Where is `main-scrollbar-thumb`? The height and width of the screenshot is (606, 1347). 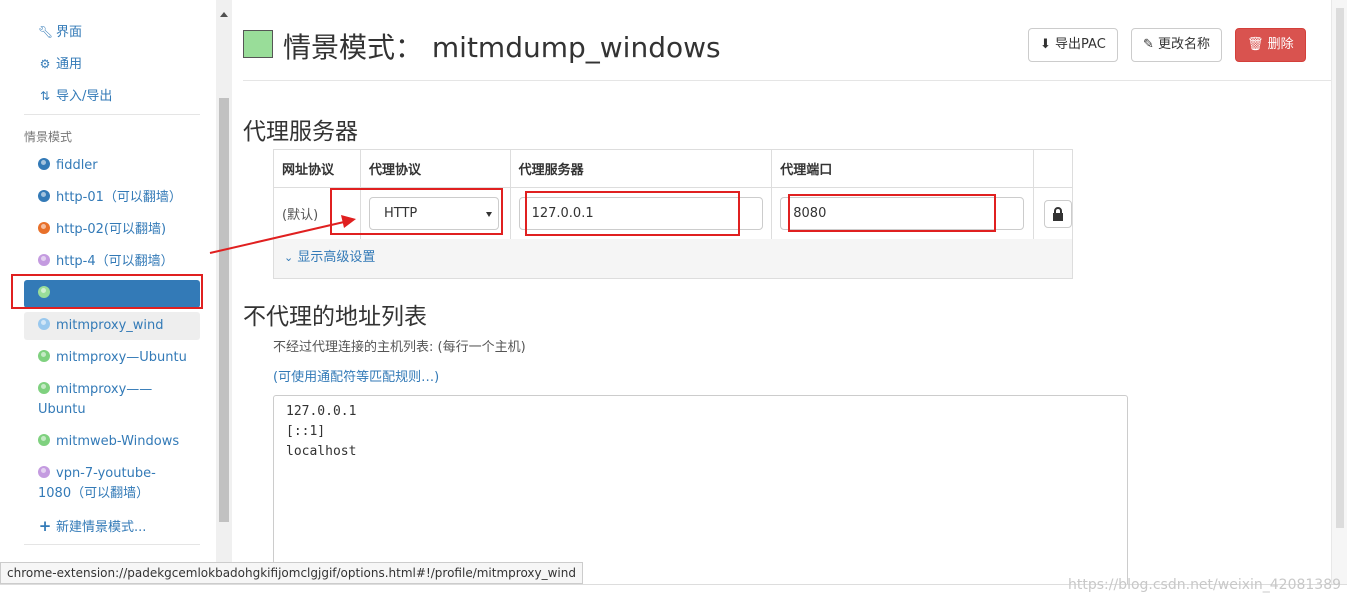
main-scrollbar-thumb is located at coordinates (1340, 268).